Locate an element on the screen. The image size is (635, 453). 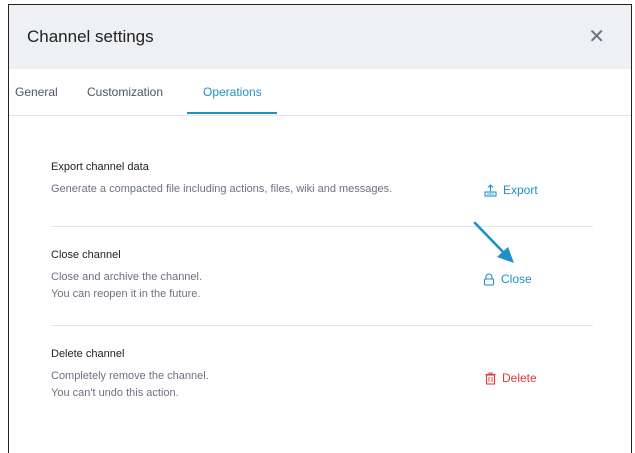
active-tab-indicator is located at coordinates (232, 113).